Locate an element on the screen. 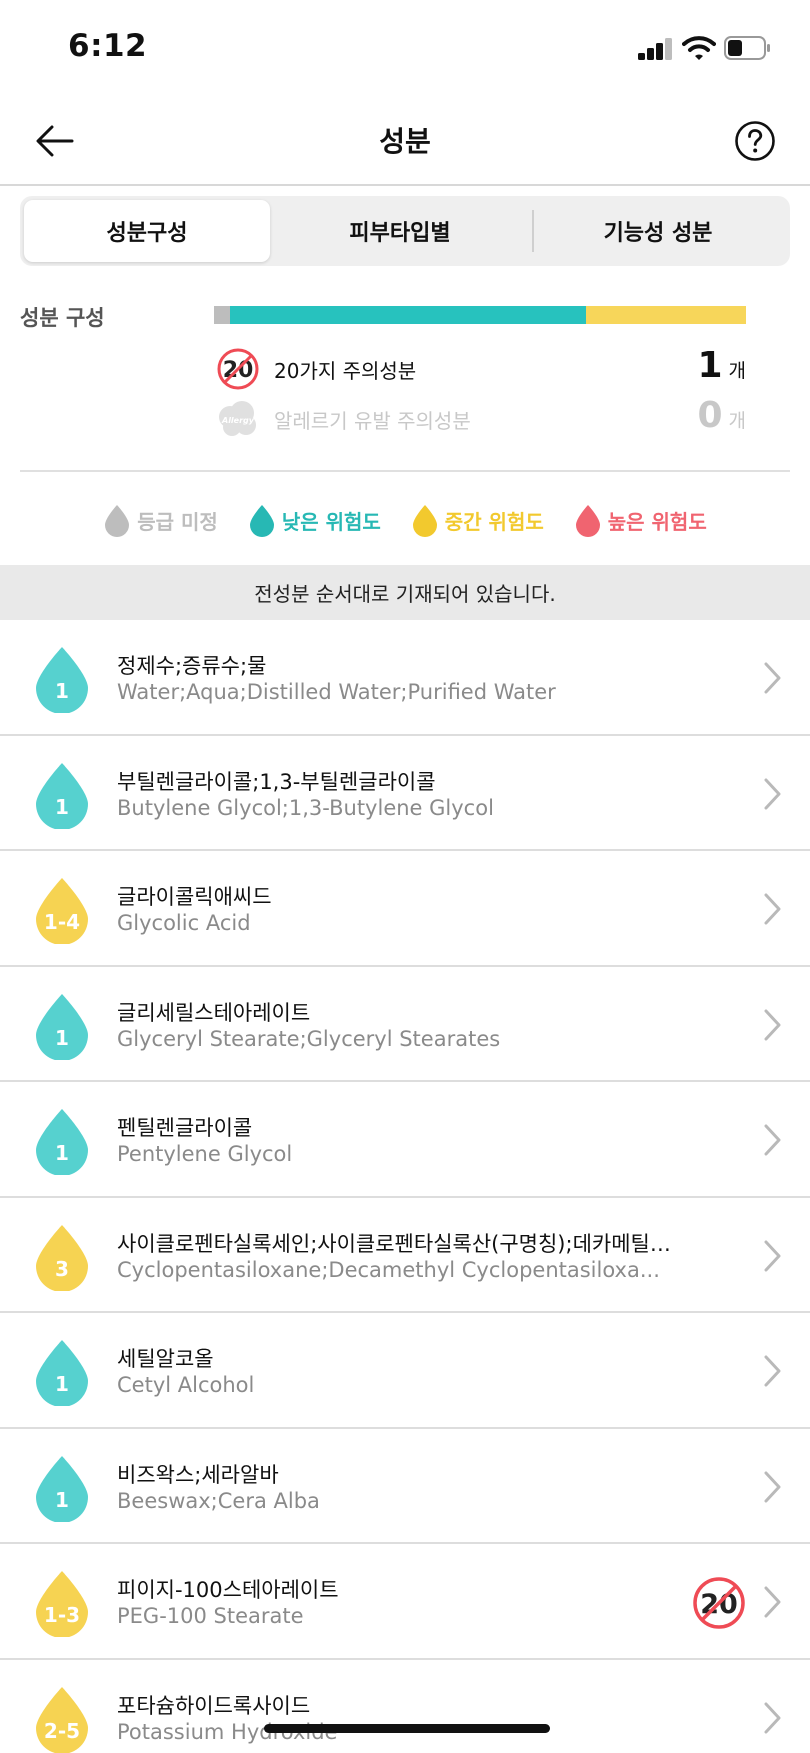 The image size is (810, 1753). section-divider is located at coordinates (405, 471).